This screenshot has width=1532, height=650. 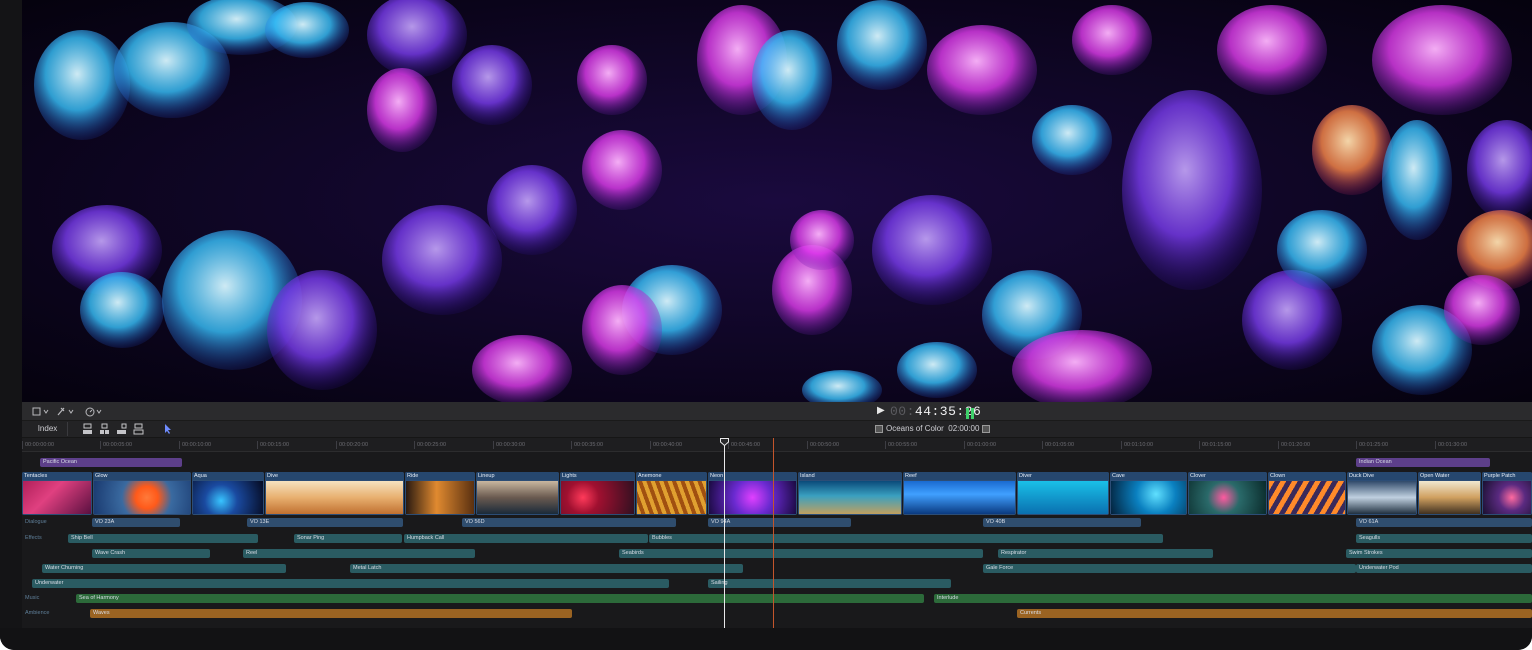 What do you see at coordinates (142, 476) in the screenshot?
I see `clip-name: Glow` at bounding box center [142, 476].